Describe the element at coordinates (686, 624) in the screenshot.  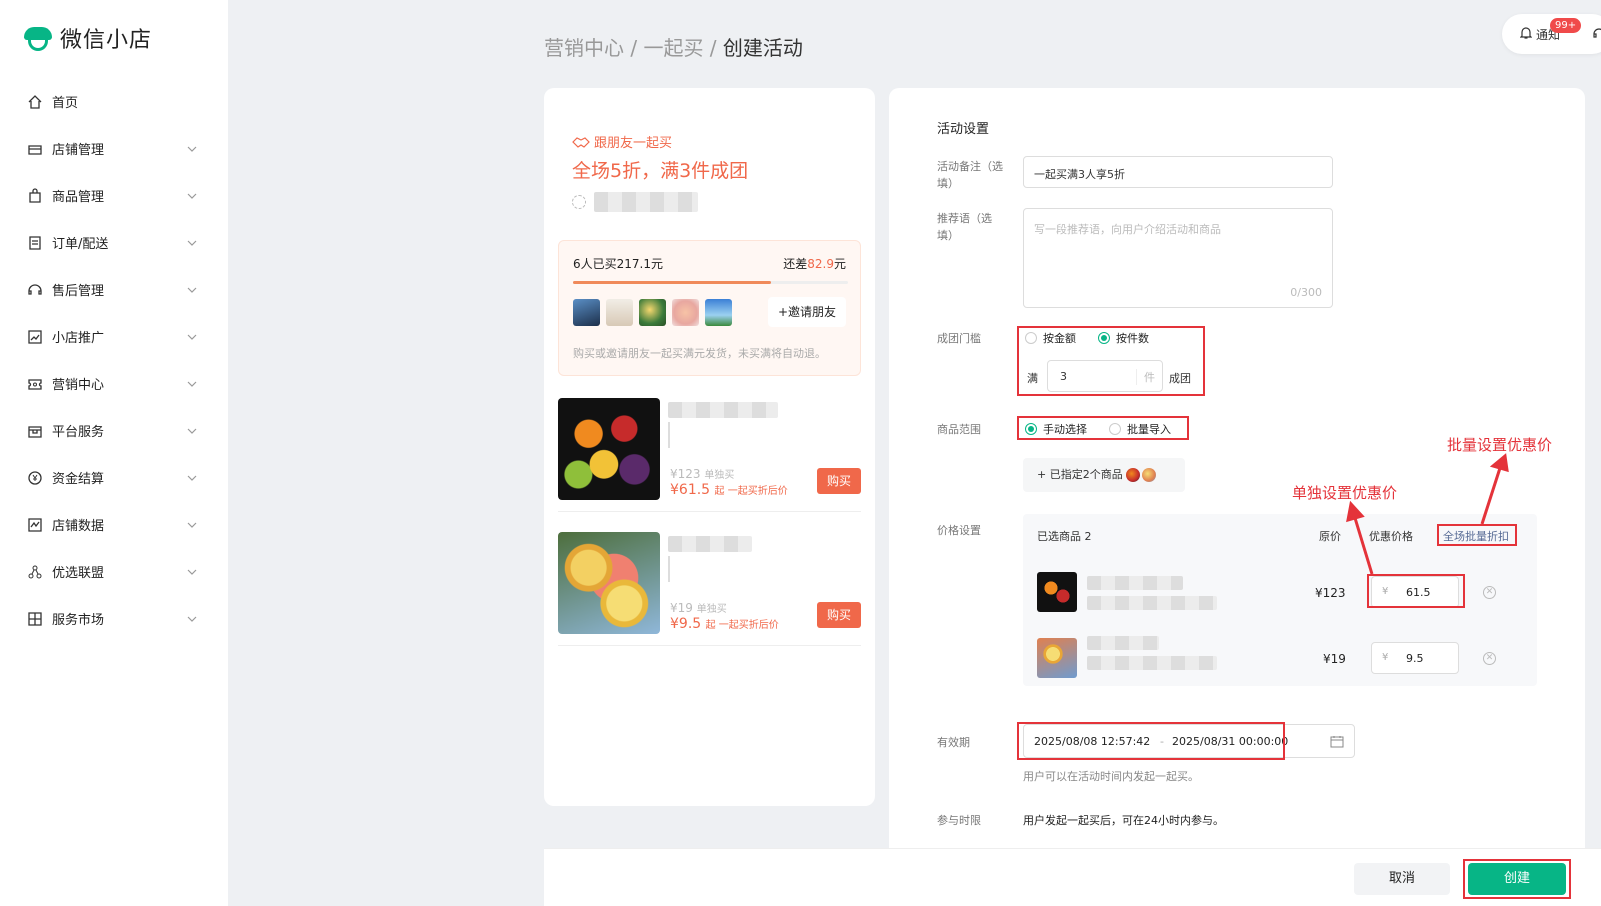
I see `disc-price-value: ¥9.5` at that location.